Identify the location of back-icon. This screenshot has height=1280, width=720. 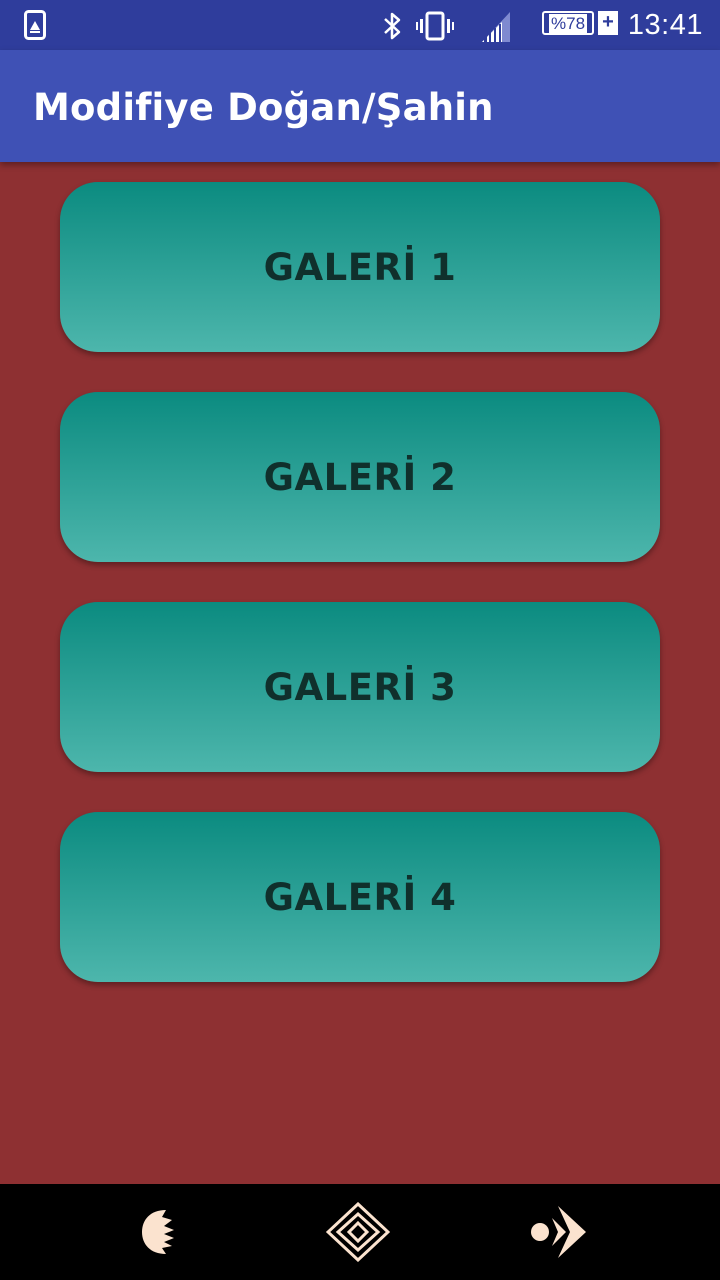
(160, 1232).